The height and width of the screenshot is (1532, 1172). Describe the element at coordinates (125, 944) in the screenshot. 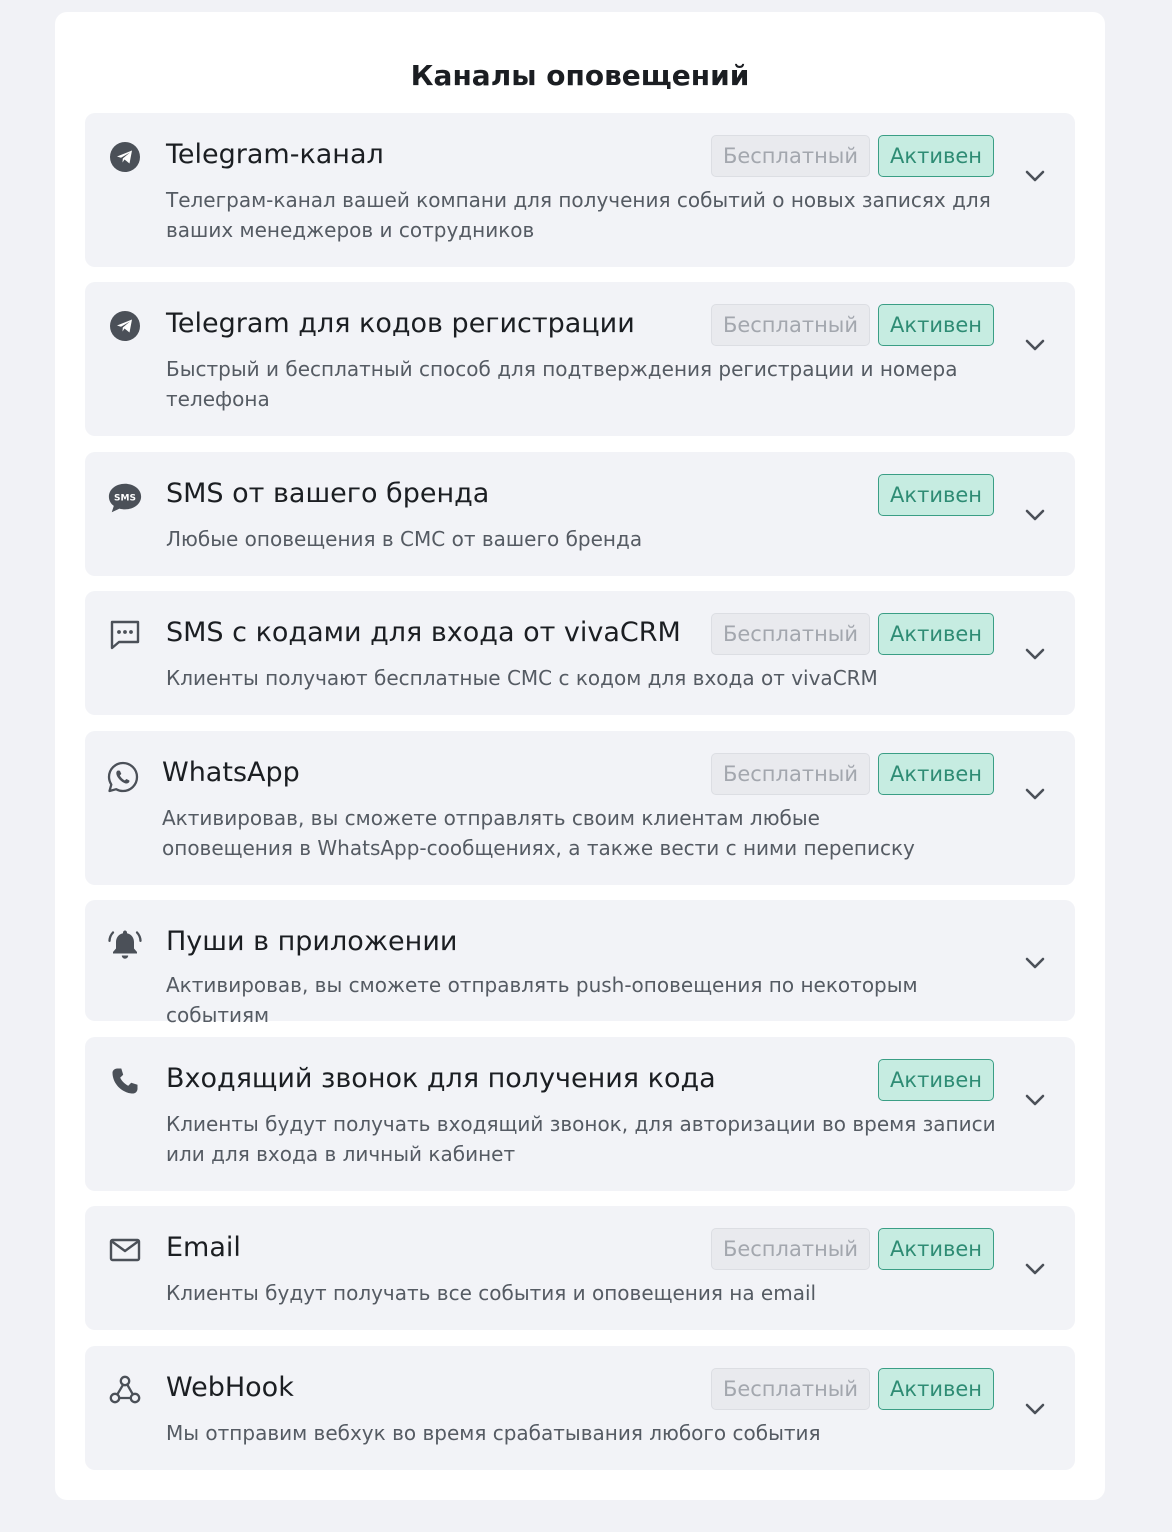

I see `bell-ringing-icon` at that location.